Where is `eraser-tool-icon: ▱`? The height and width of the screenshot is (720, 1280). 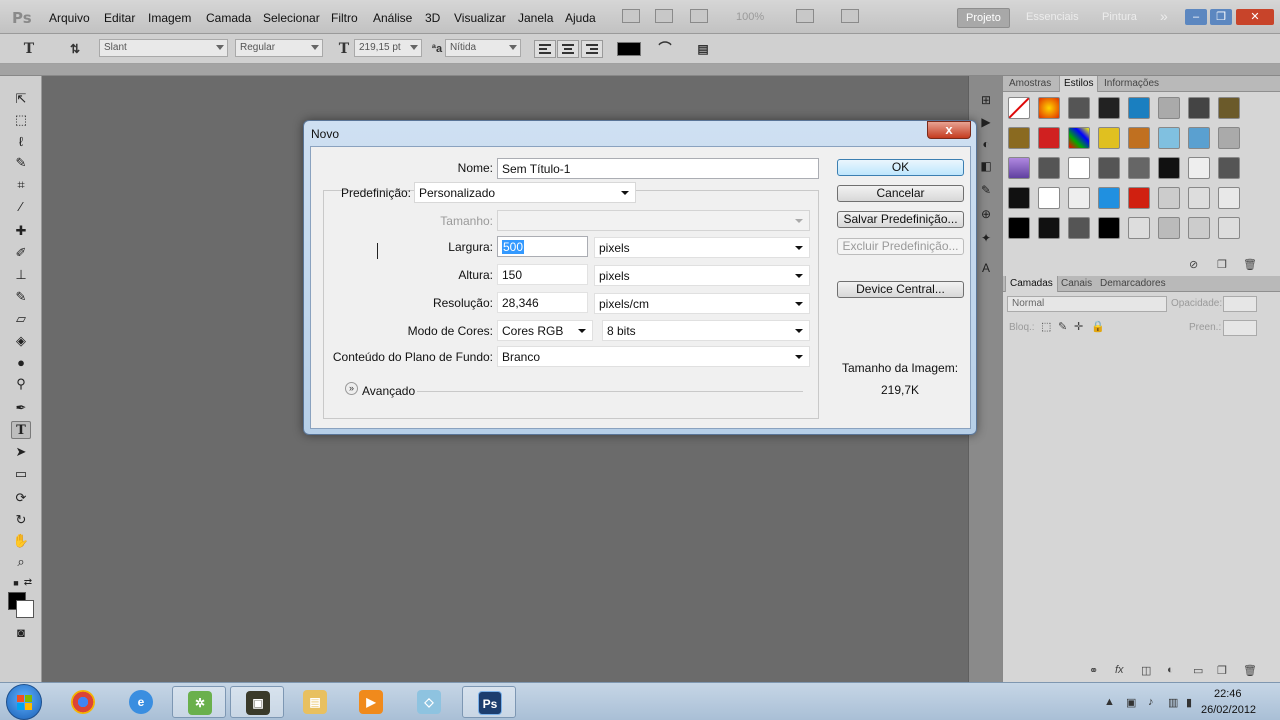 eraser-tool-icon: ▱ is located at coordinates (21, 319).